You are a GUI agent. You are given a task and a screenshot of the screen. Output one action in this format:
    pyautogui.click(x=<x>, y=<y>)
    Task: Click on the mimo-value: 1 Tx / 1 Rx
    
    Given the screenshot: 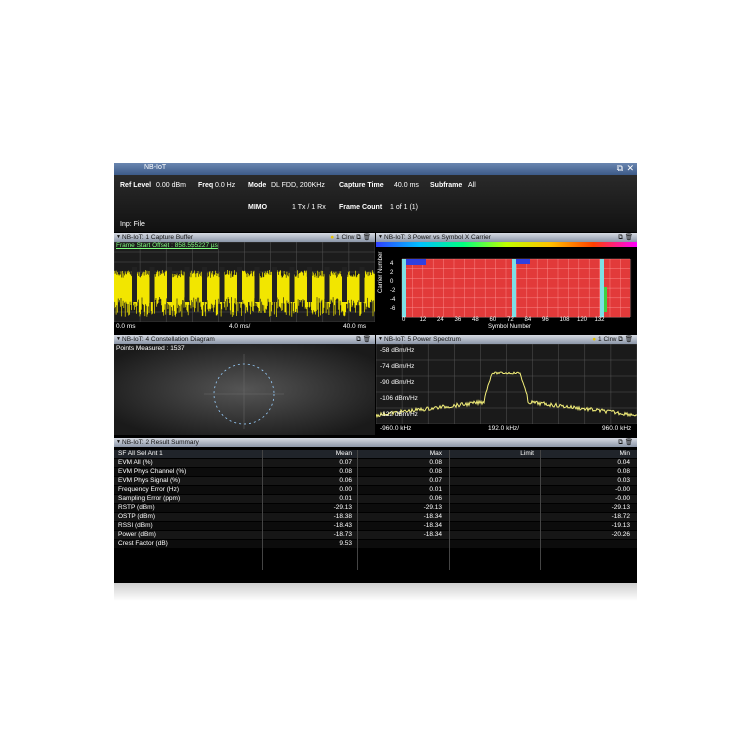 What is the action you would take?
    pyautogui.click(x=309, y=207)
    